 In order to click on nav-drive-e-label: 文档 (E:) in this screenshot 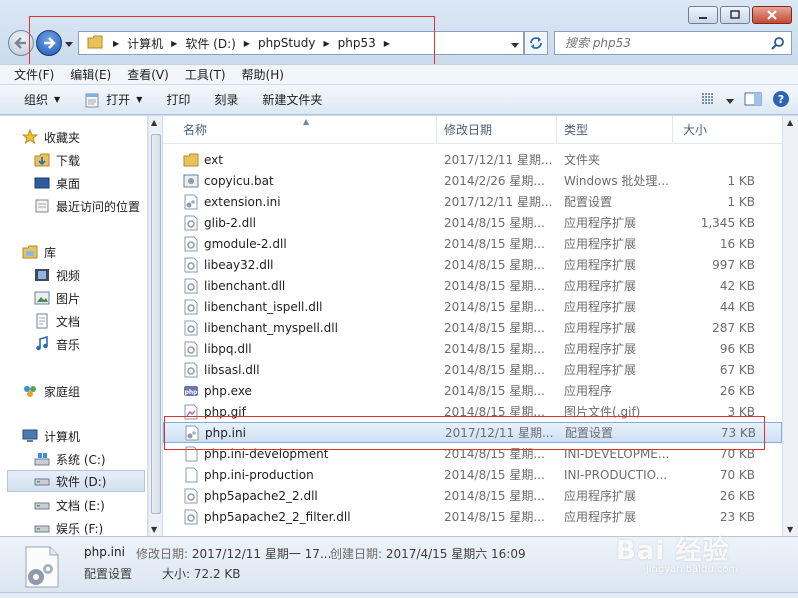, I will do `click(80, 505)`.